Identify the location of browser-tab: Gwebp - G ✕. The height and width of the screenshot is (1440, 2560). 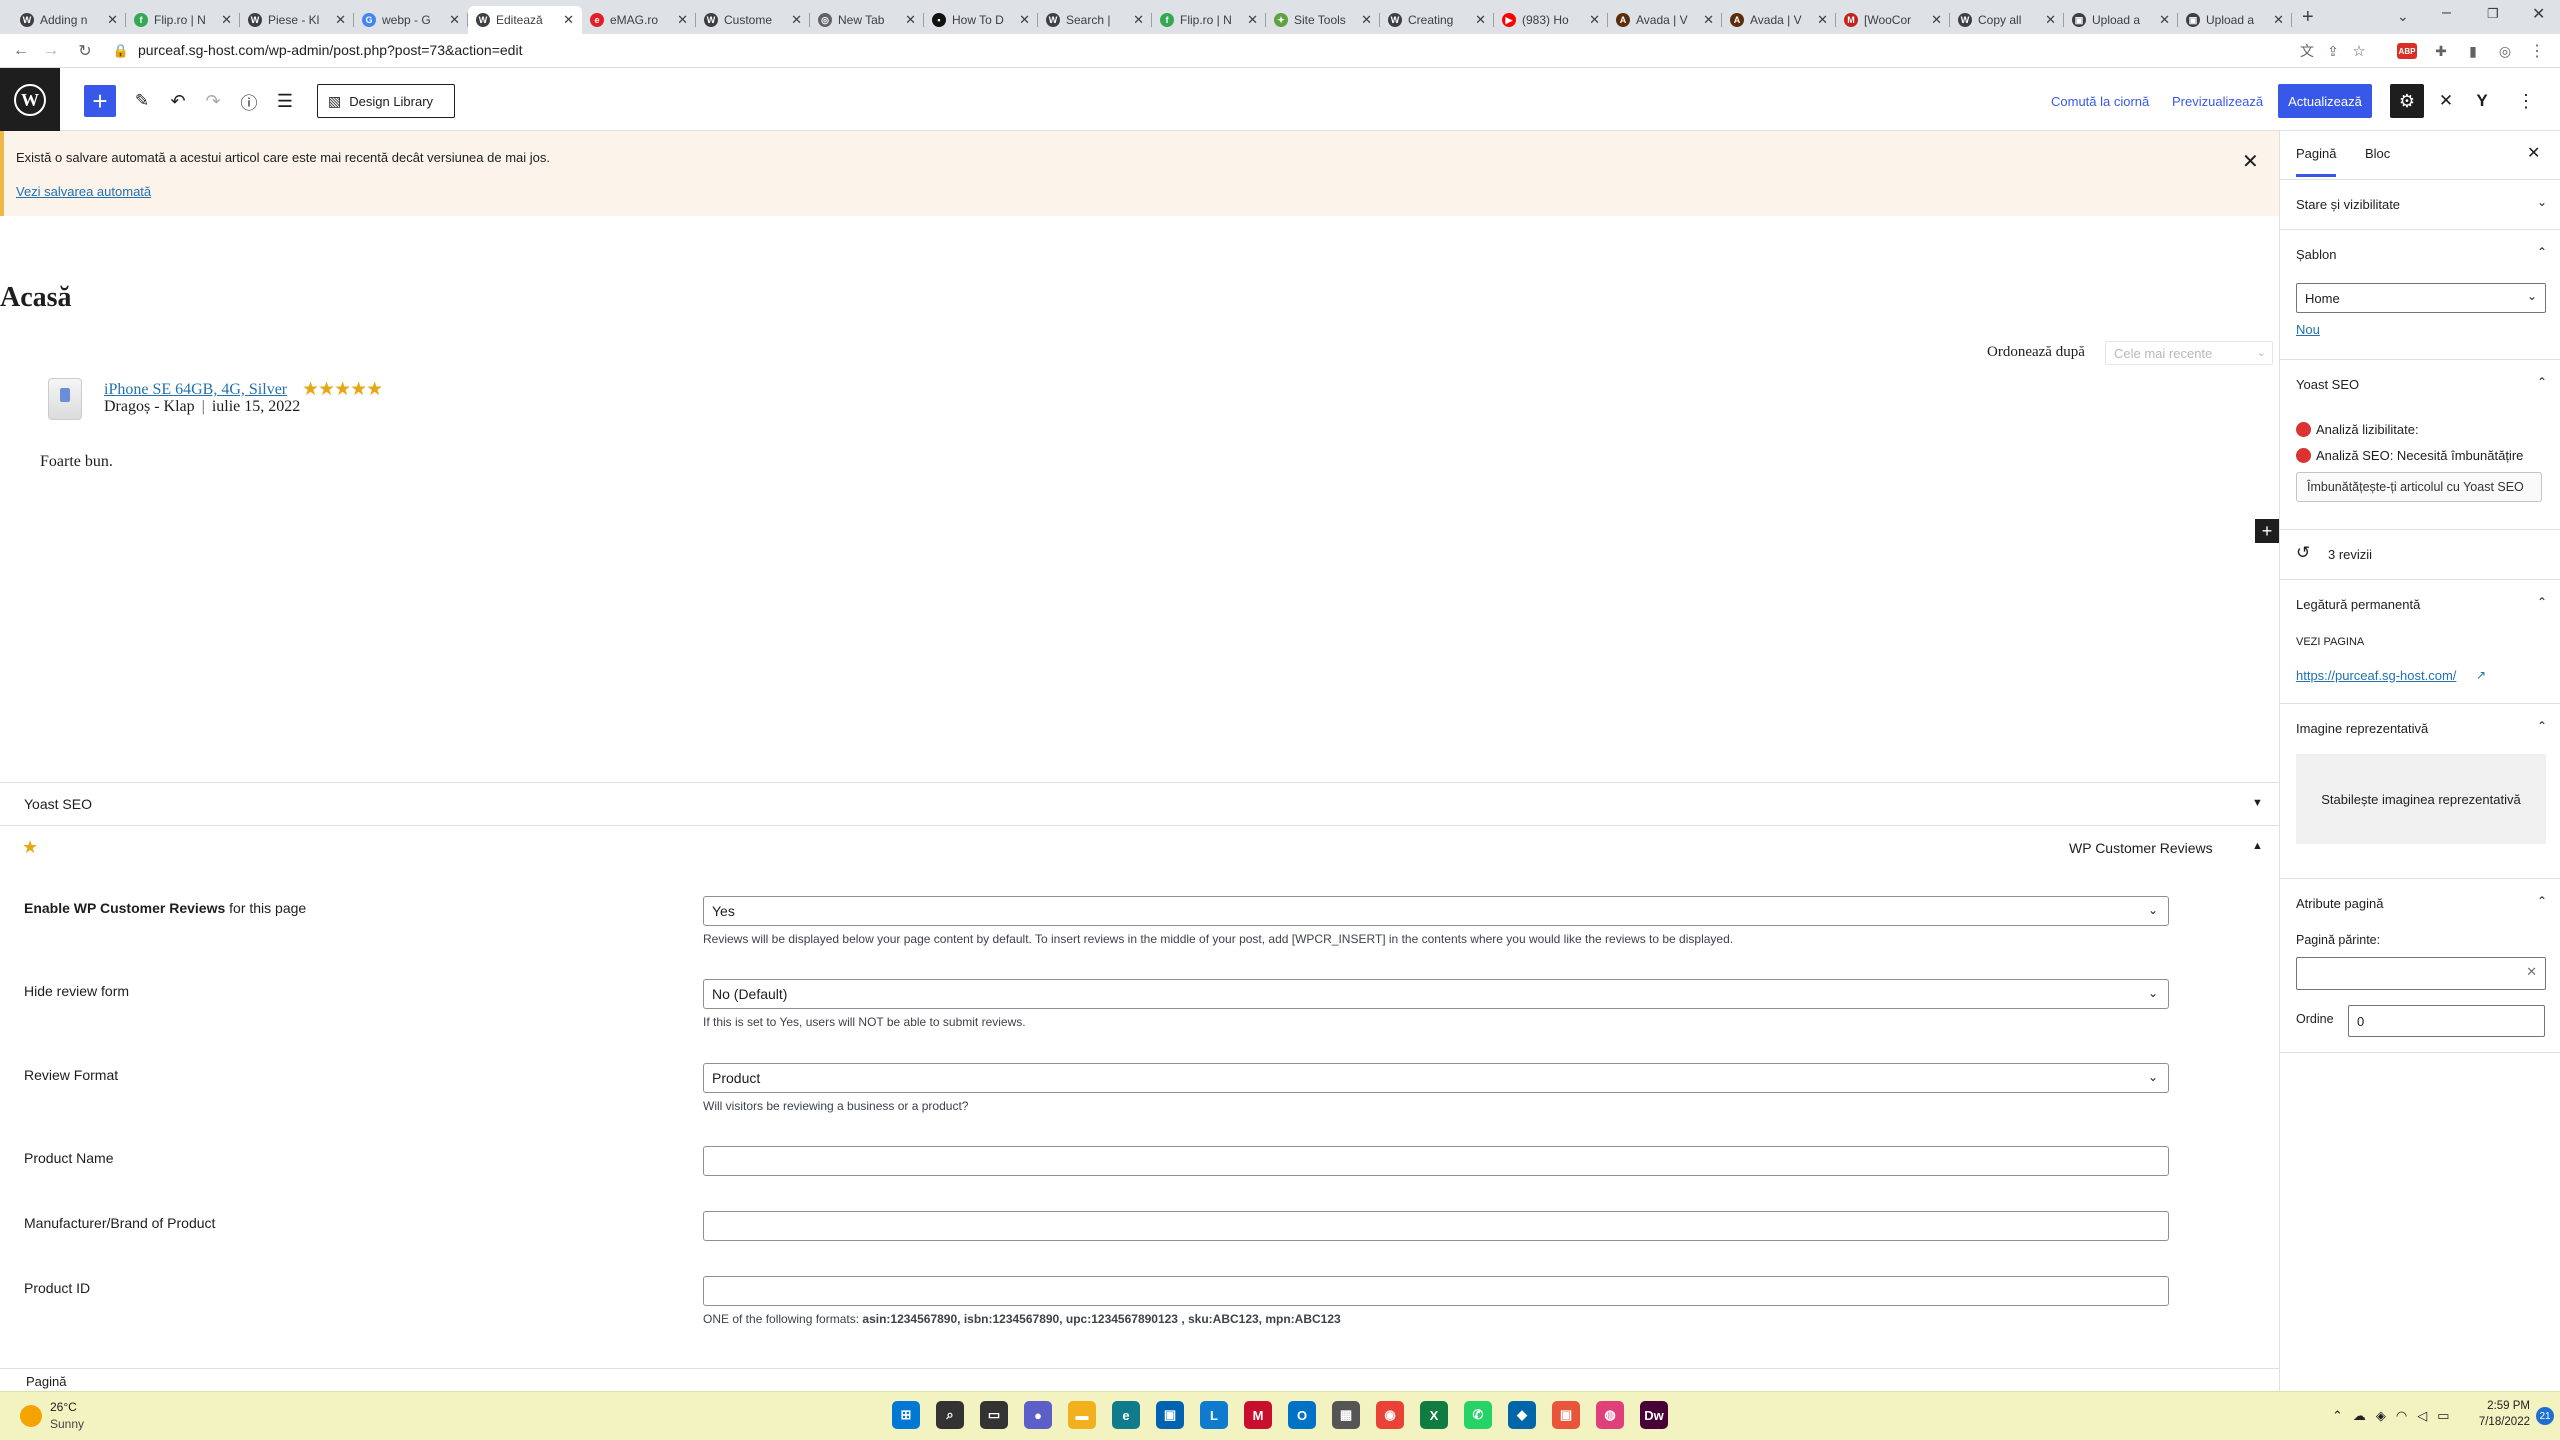
(411, 20).